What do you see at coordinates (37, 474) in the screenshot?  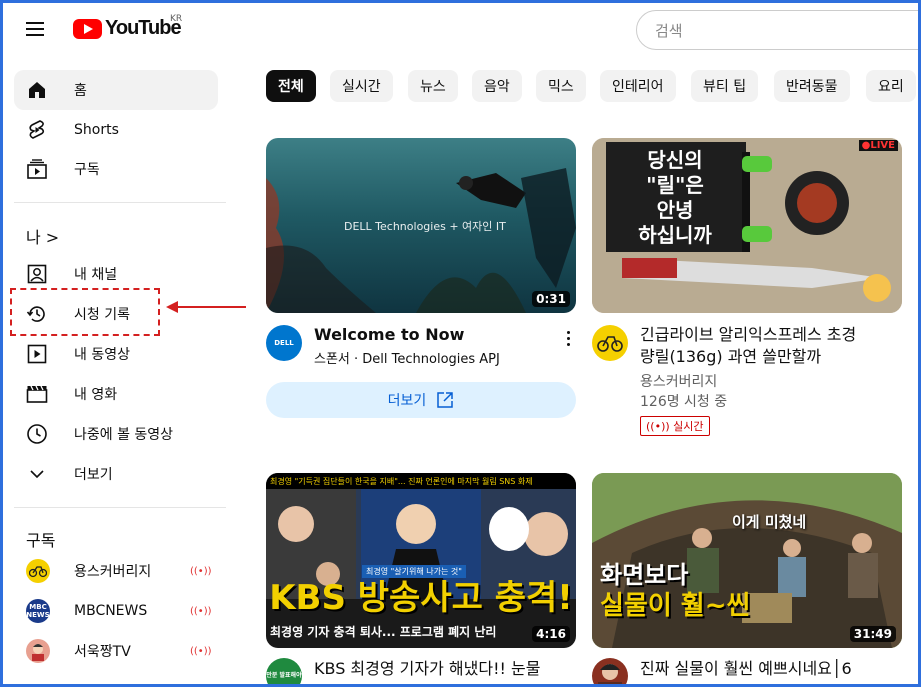 I see `chevron-down-icon` at bounding box center [37, 474].